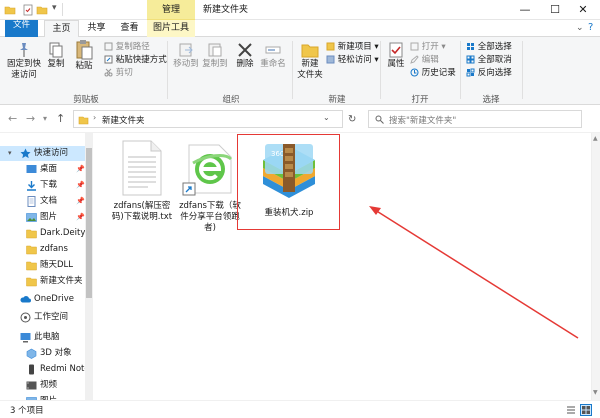  Describe the element at coordinates (31, 385) in the screenshot. I see `video-icon` at that location.